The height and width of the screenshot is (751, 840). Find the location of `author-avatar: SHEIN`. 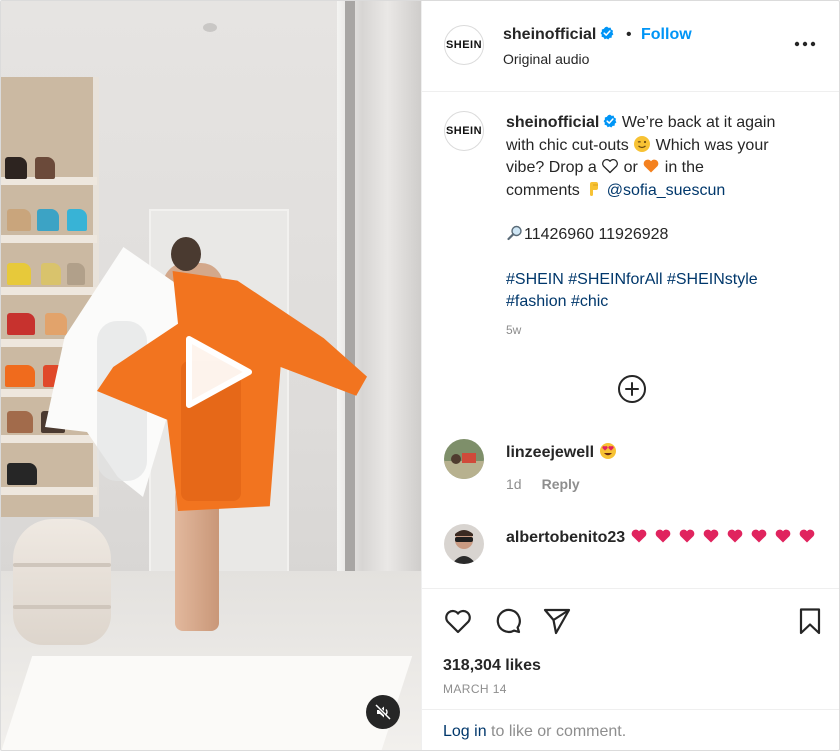

author-avatar: SHEIN is located at coordinates (464, 45).